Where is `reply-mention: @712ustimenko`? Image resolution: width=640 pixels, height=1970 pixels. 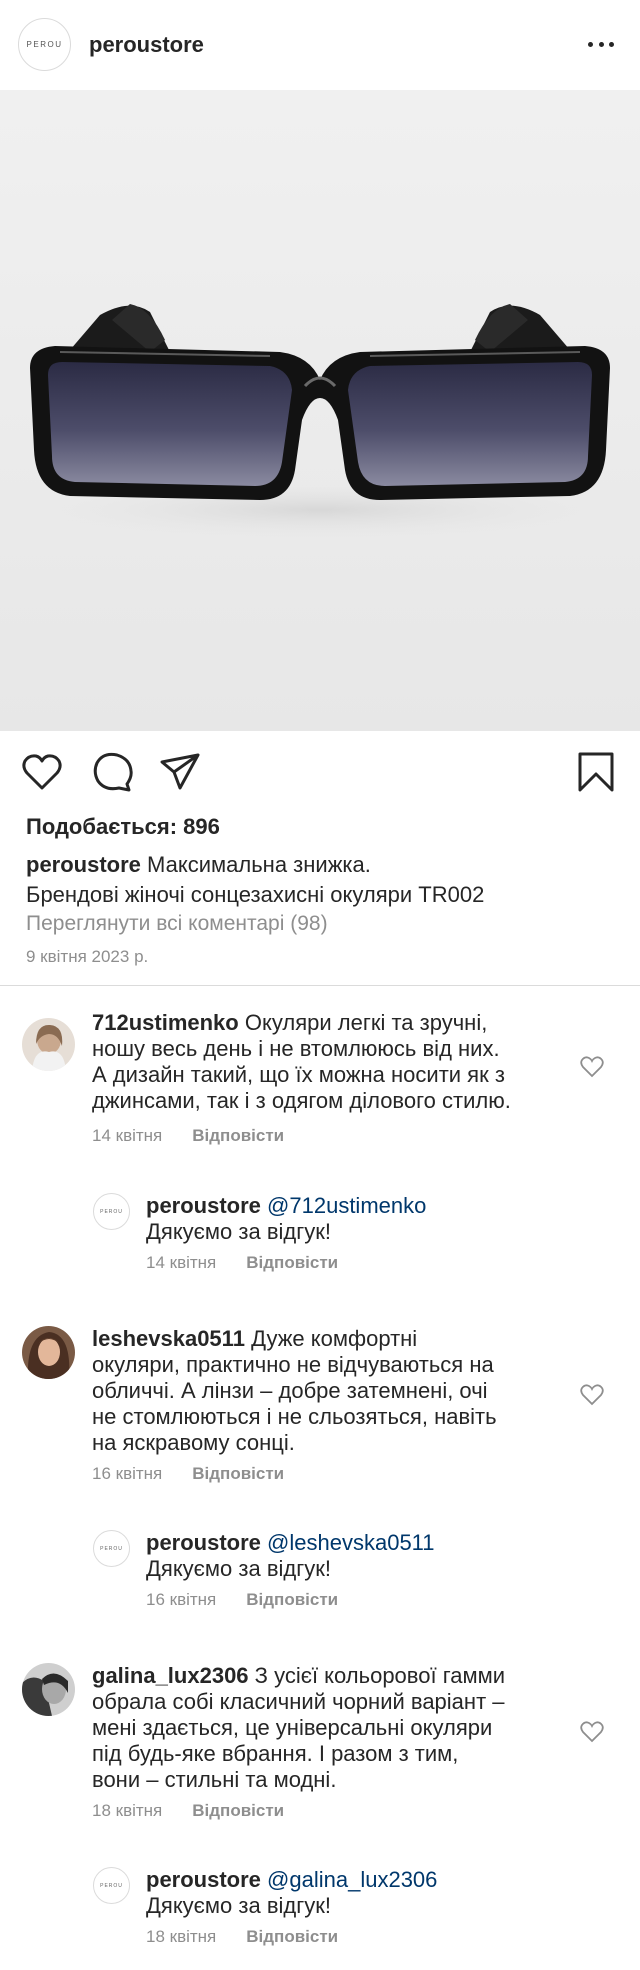
reply-mention: @712ustimenko is located at coordinates (346, 1205).